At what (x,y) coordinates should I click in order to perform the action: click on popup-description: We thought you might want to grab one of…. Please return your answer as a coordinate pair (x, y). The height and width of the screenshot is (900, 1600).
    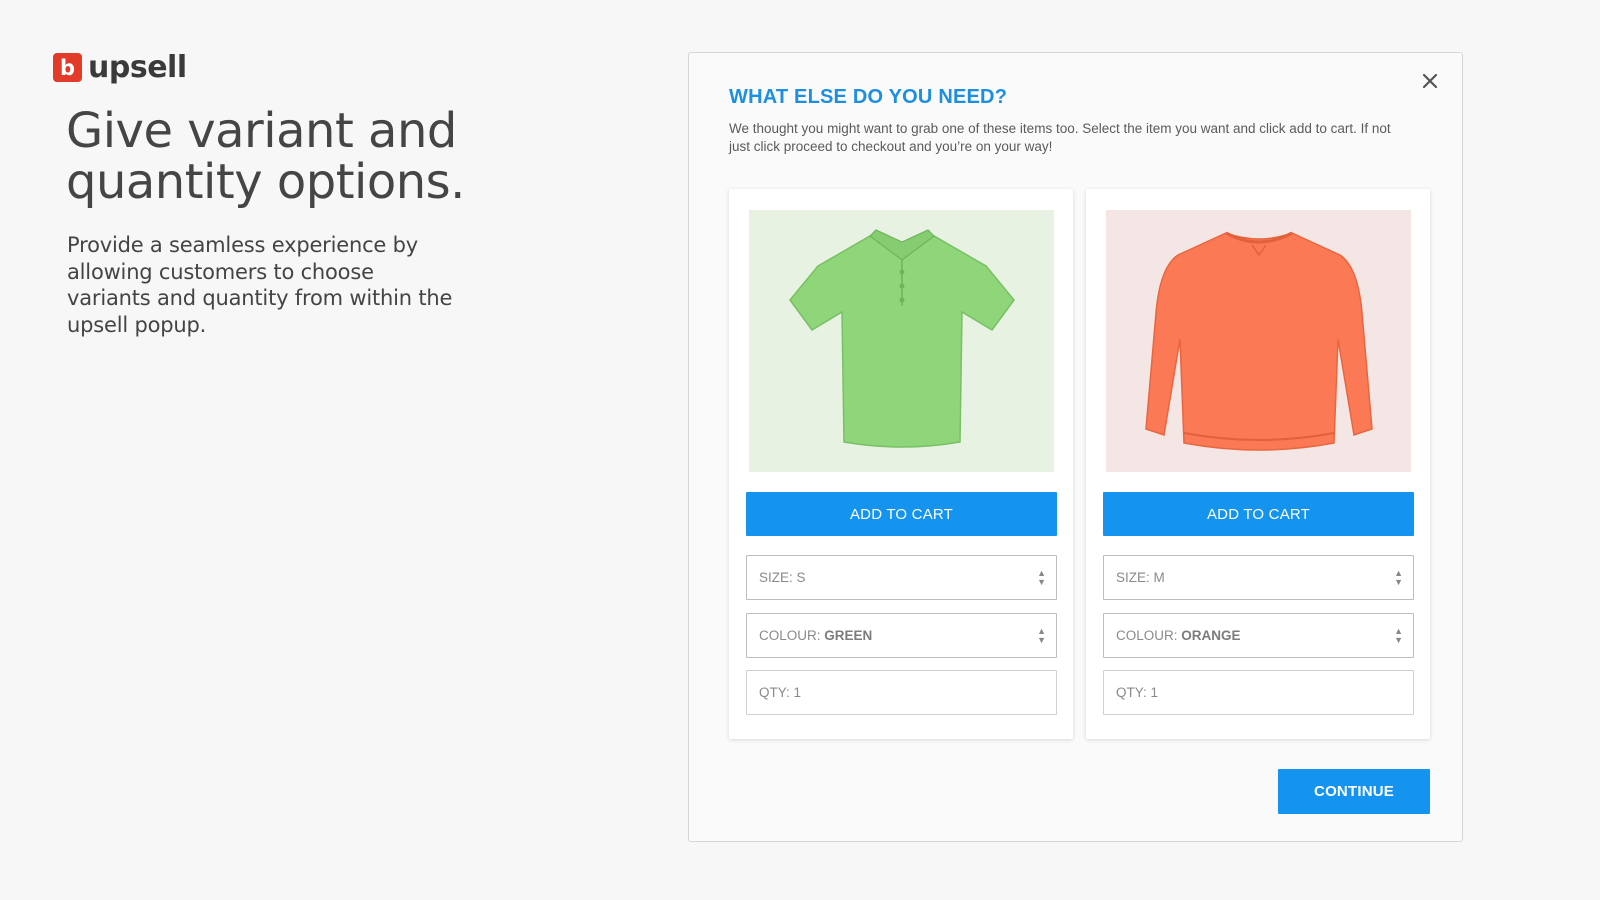
    Looking at the image, I should click on (1060, 137).